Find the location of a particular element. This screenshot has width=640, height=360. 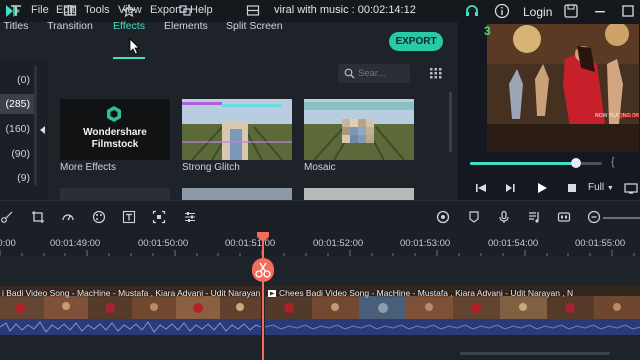

tab-effects: Effects is located at coordinates (129, 20).